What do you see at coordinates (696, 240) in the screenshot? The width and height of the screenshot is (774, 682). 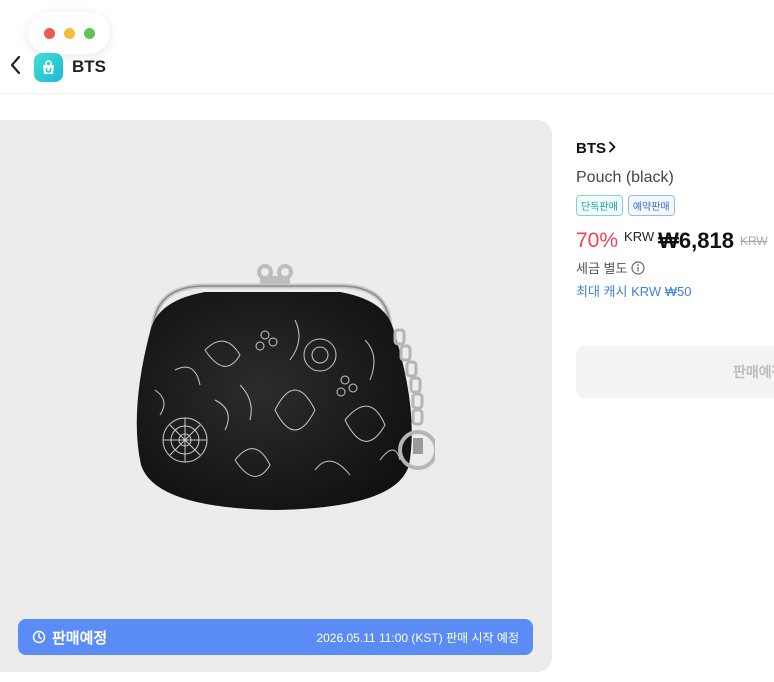 I see `sale-price: ₩6,818` at bounding box center [696, 240].